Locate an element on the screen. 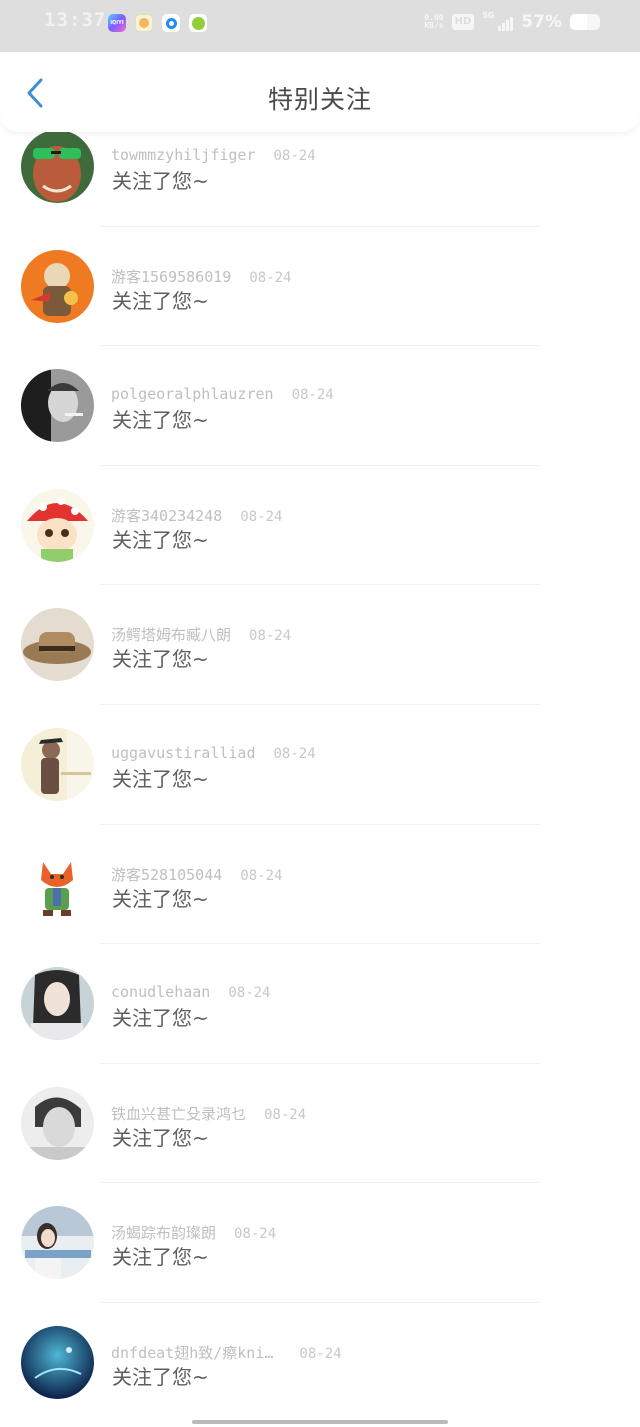 This screenshot has width=640, height=1427. username: 游客340234248 is located at coordinates (166, 515).